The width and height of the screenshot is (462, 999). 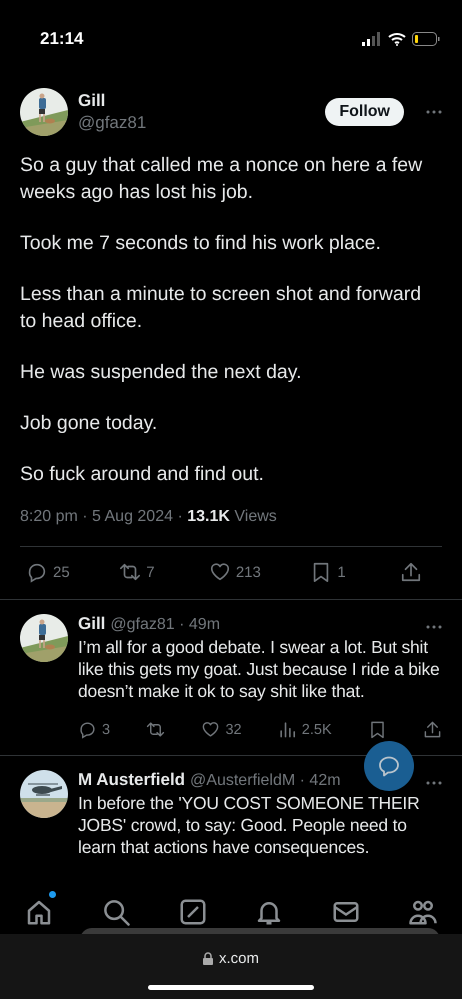 I want to click on status-time: 21:14, so click(x=62, y=39).